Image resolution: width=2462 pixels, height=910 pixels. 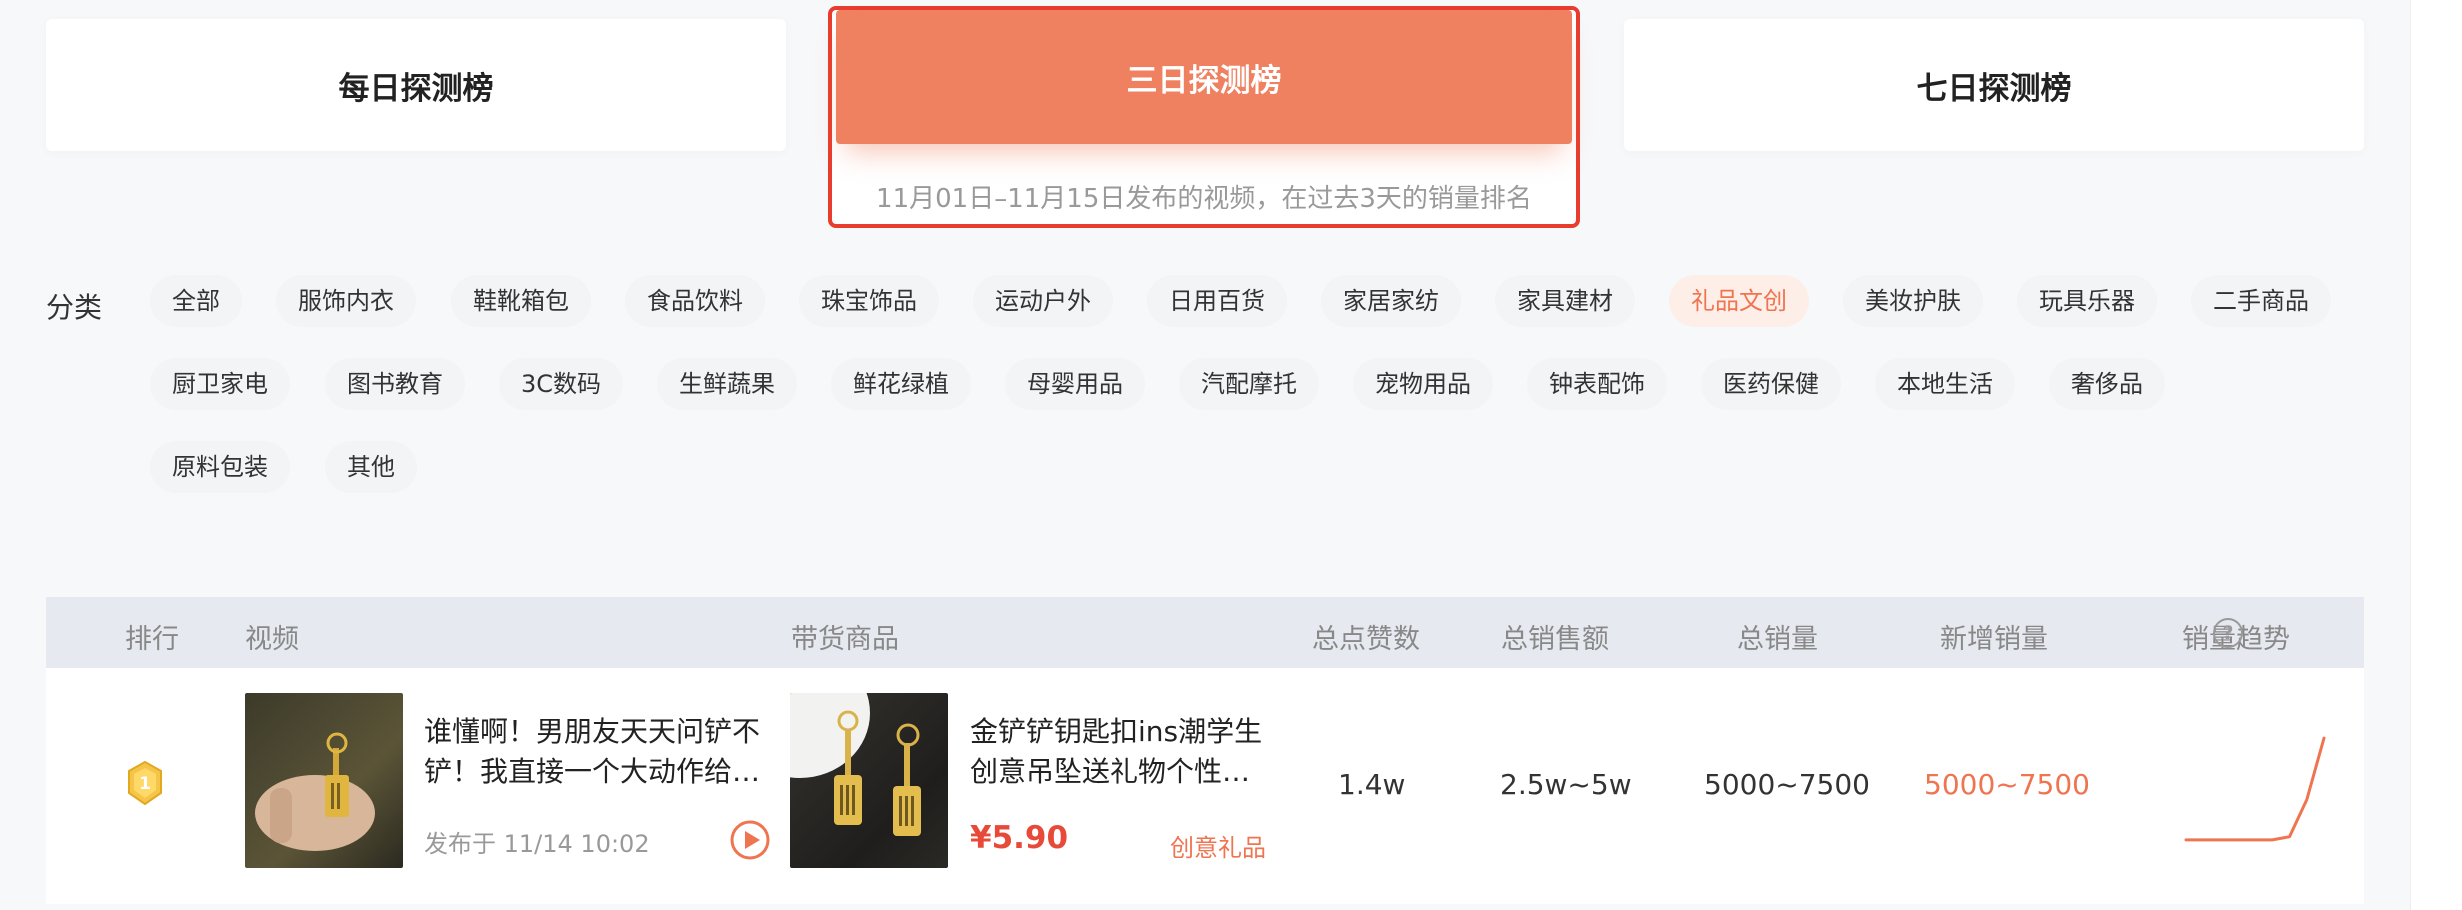 I want to click on right-gutter, so click(x=2436, y=455).